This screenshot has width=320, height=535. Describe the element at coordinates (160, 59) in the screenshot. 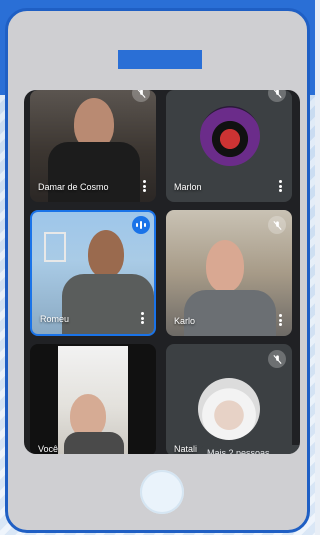

I see `phone-speaker` at that location.